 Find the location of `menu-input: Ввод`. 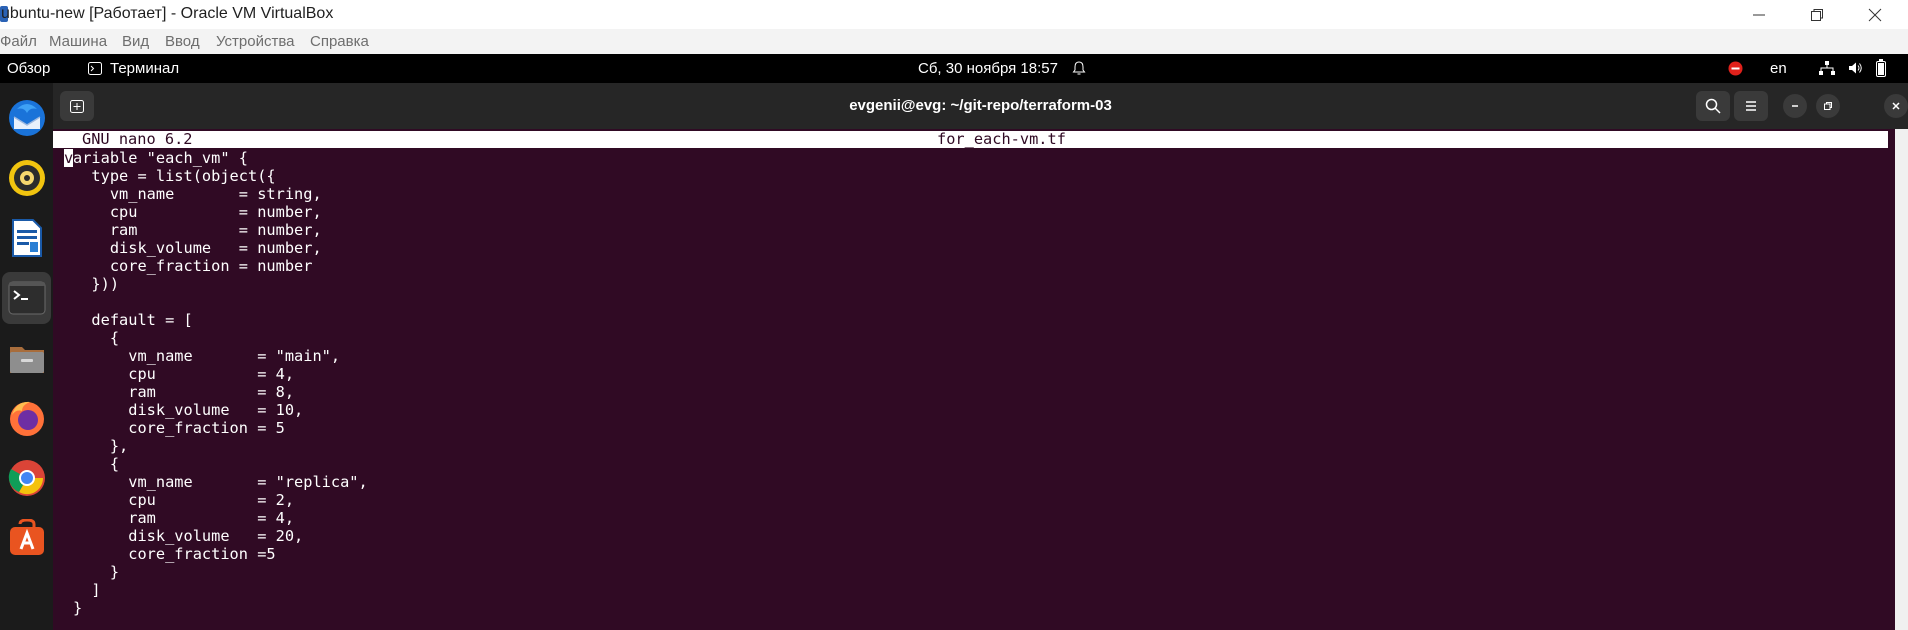

menu-input: Ввод is located at coordinates (182, 41).